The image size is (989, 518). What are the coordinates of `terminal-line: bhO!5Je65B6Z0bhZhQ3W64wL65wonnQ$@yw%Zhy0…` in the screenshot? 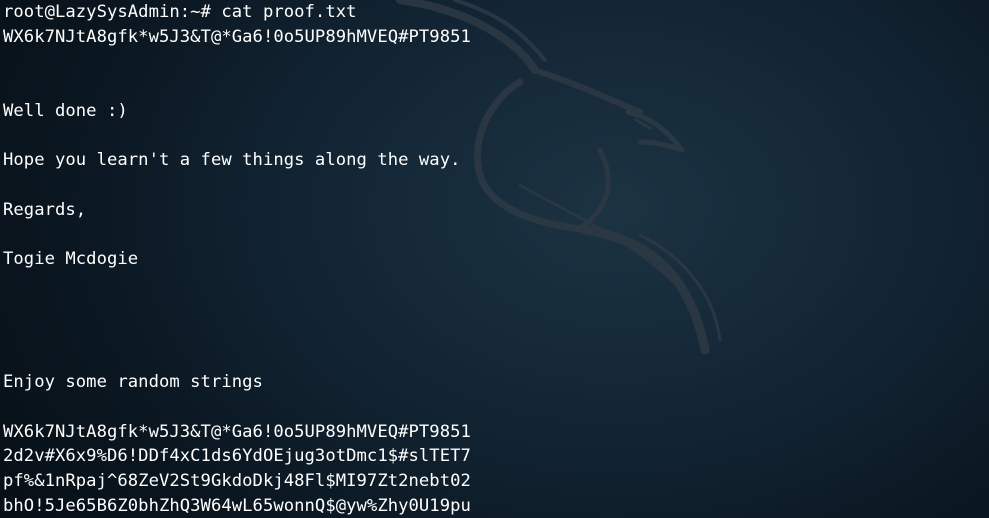 It's located at (237, 505).